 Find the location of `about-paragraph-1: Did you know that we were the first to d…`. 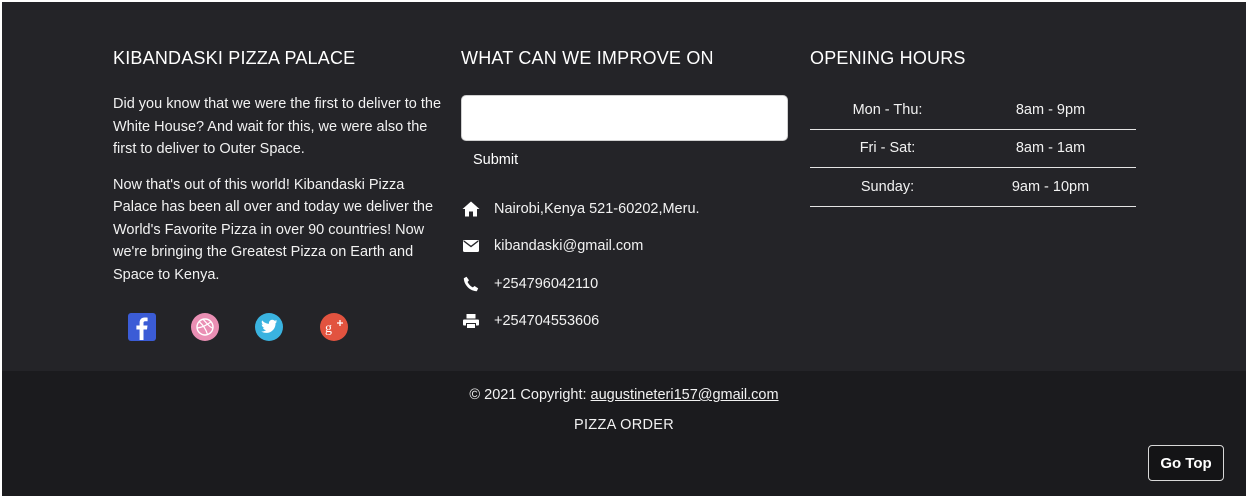

about-paragraph-1: Did you know that we were the first to d… is located at coordinates (277, 126).